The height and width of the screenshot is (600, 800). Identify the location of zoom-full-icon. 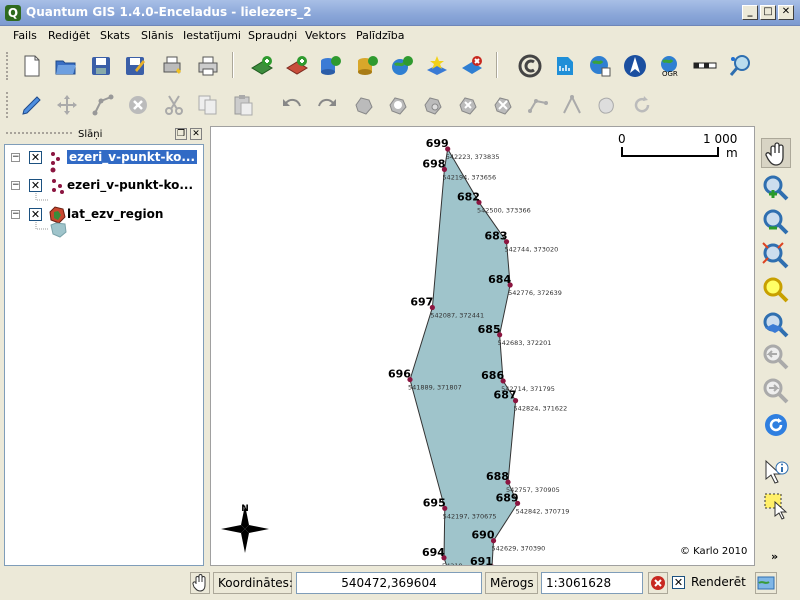
(776, 256).